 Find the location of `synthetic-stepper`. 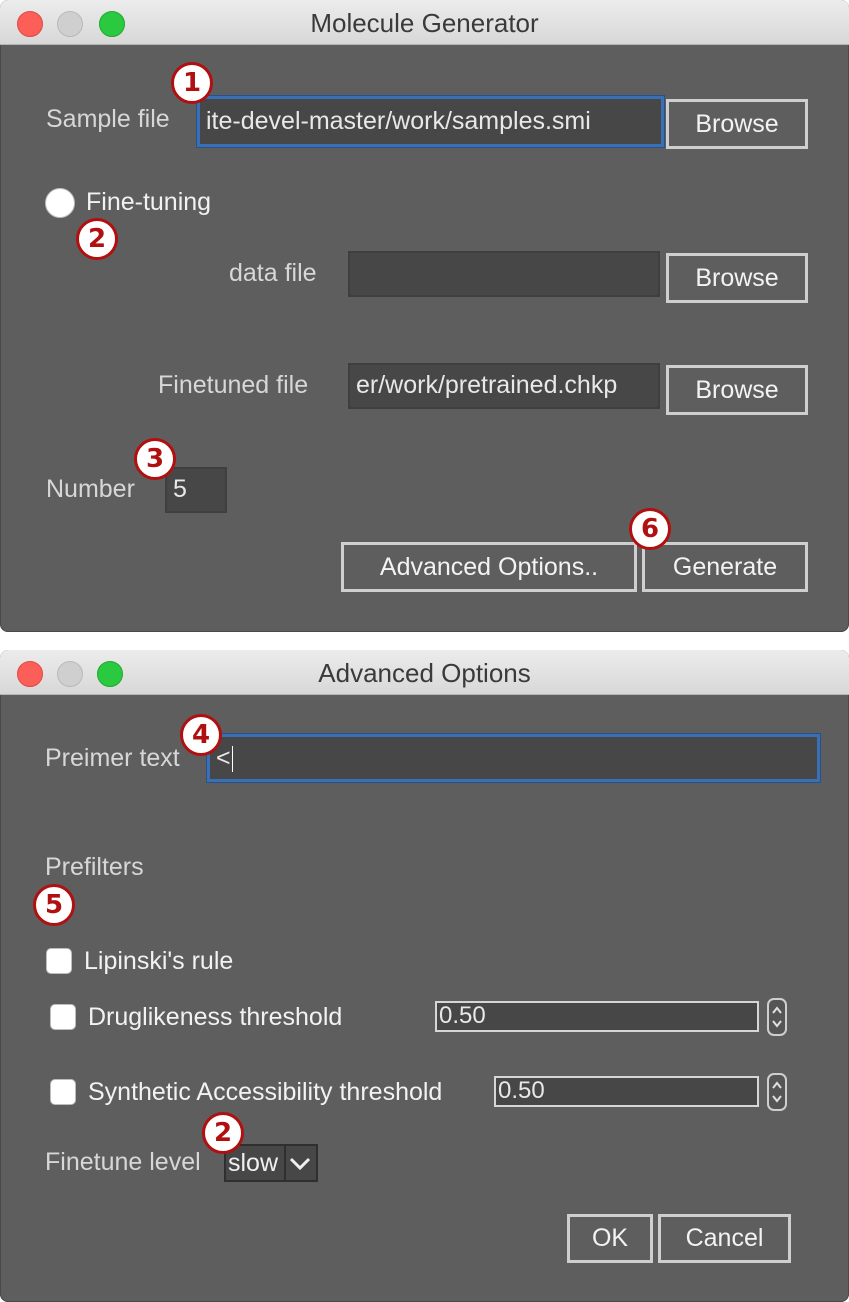

synthetic-stepper is located at coordinates (777, 1092).